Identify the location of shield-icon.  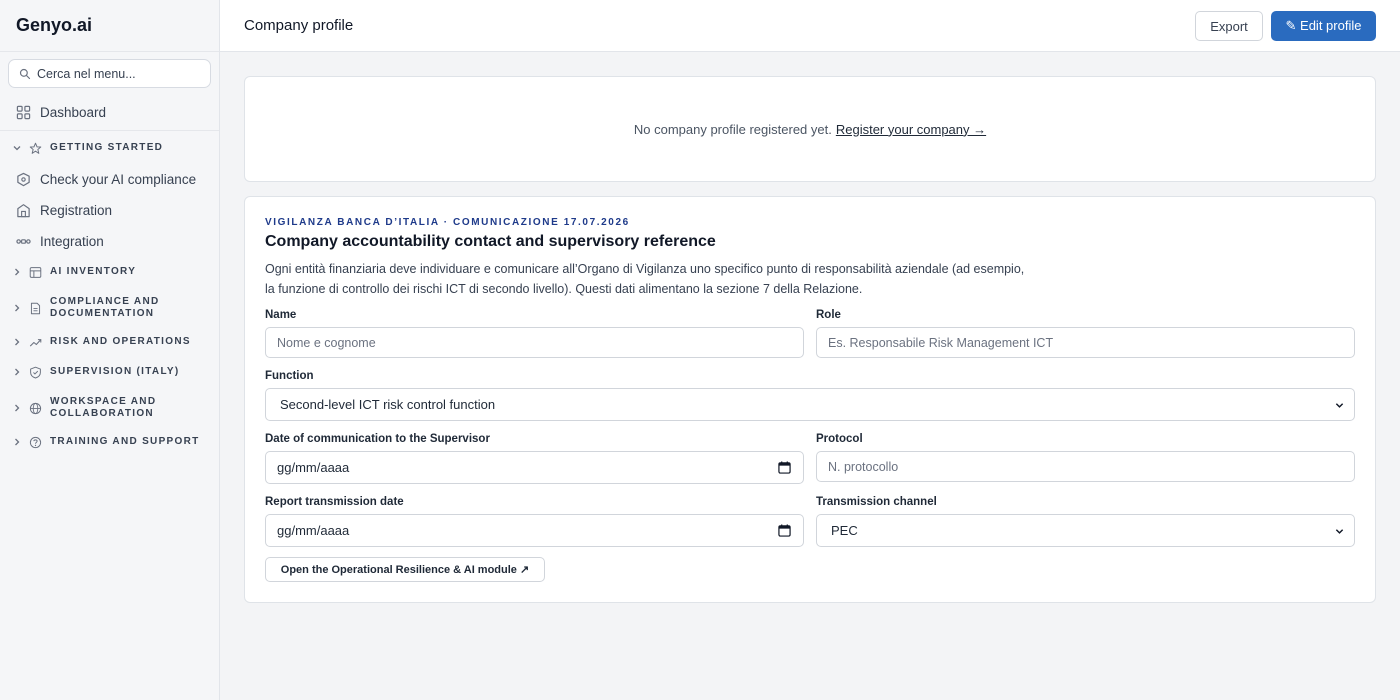
(35, 372).